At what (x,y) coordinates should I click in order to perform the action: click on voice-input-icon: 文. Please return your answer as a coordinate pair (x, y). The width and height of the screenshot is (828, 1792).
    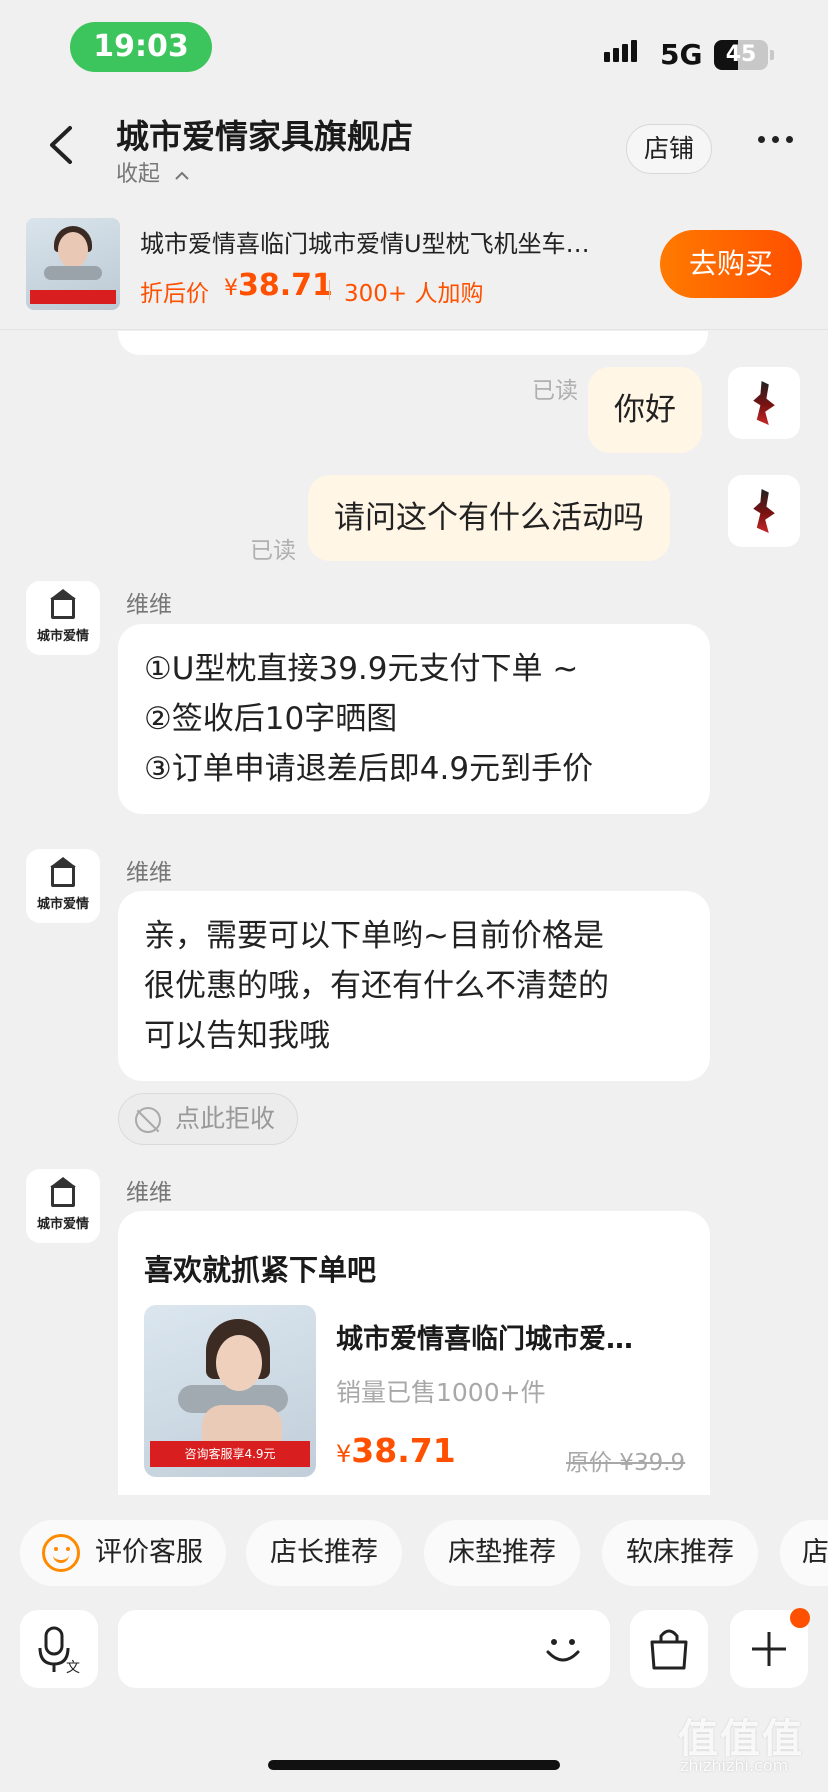
    Looking at the image, I should click on (59, 1649).